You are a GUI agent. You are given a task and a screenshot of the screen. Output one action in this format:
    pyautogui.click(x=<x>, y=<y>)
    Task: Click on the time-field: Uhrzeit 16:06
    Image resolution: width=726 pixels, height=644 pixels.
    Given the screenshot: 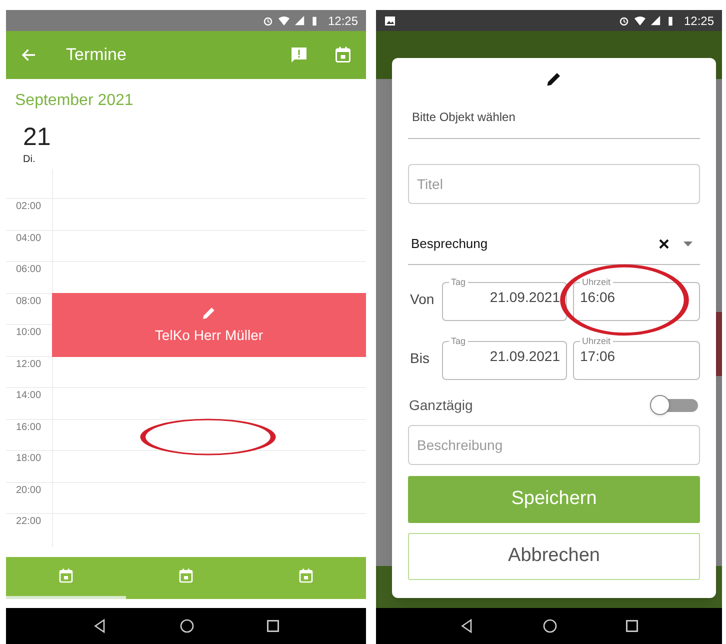 What is the action you would take?
    pyautogui.click(x=636, y=299)
    